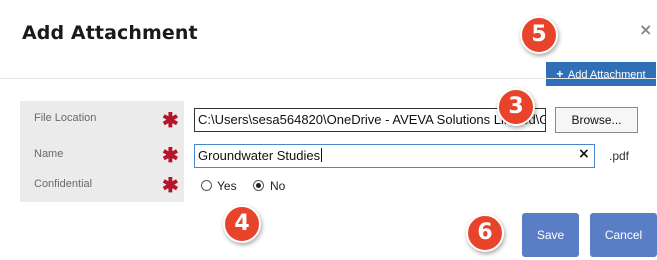 The height and width of the screenshot is (260, 657). What do you see at coordinates (619, 156) in the screenshot?
I see `file-extension-label: .pdf` at bounding box center [619, 156].